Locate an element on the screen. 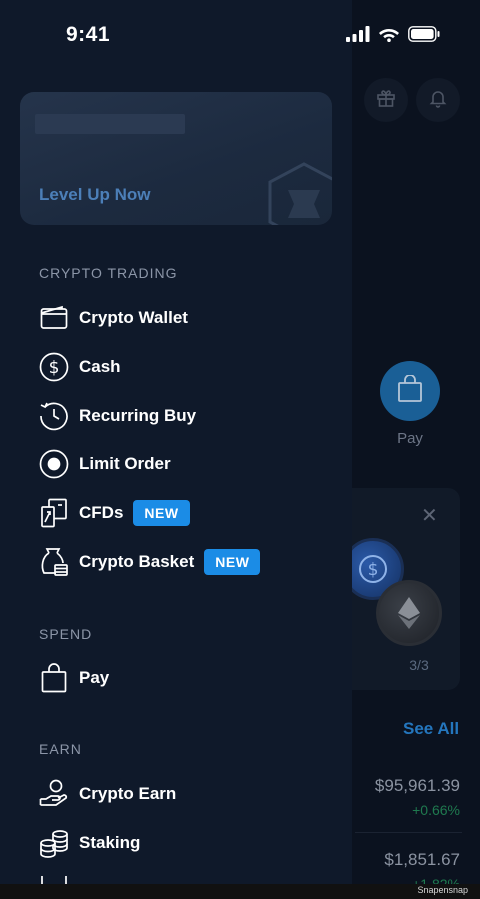 The height and width of the screenshot is (899, 480). price-value: $95,961.39 is located at coordinates (417, 785).